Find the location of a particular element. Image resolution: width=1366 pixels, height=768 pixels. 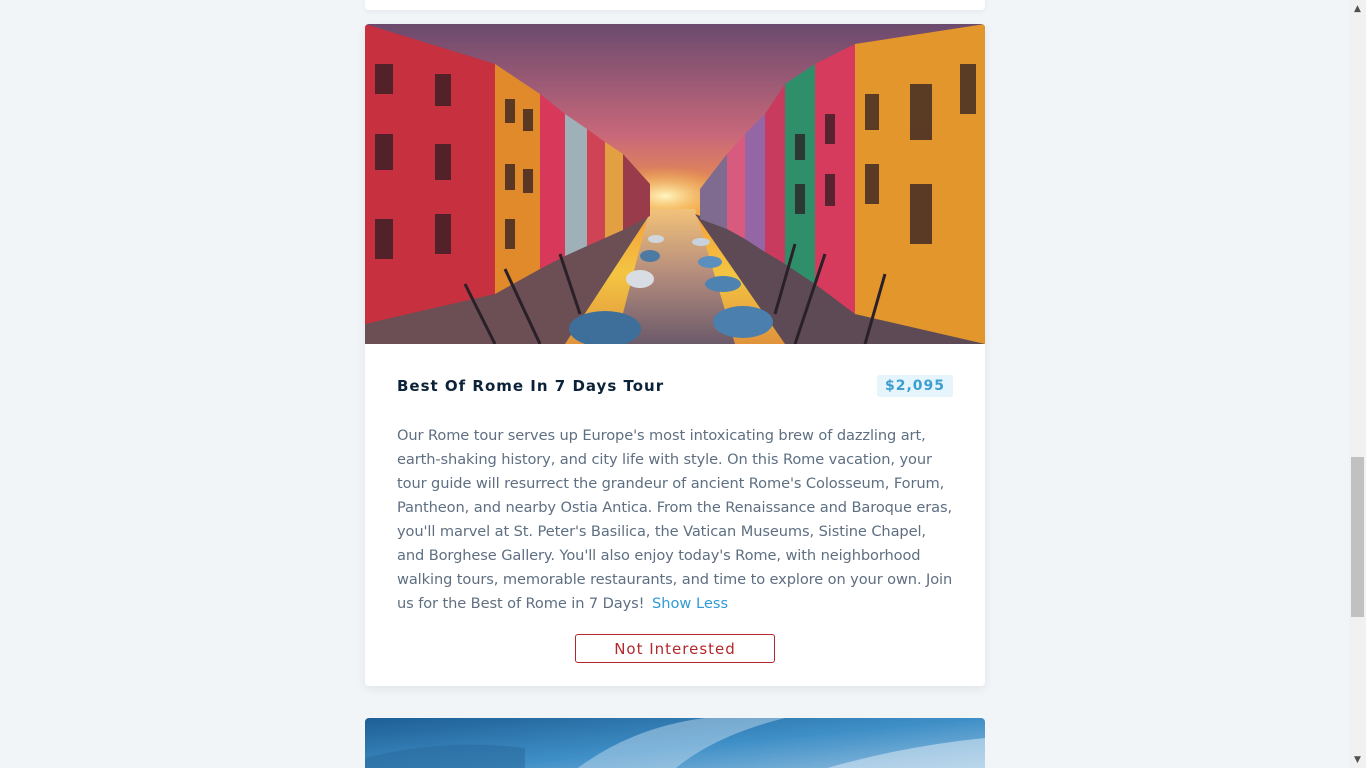

scroll-down-icon: ▼ is located at coordinates (1357, 759).